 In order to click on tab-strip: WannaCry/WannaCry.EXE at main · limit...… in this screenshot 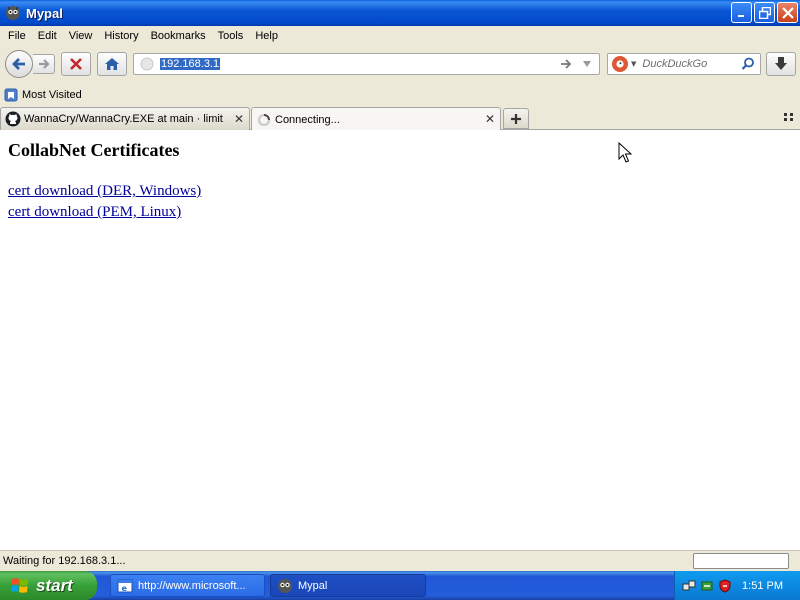, I will do `click(400, 118)`.